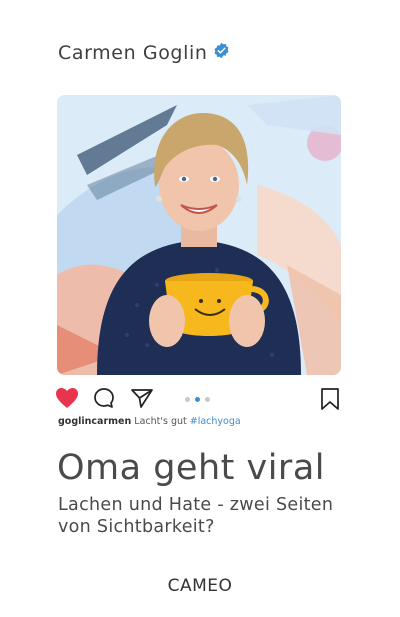 Image resolution: width=400 pixels, height=617 pixels. I want to click on verified-badge-icon, so click(221, 50).